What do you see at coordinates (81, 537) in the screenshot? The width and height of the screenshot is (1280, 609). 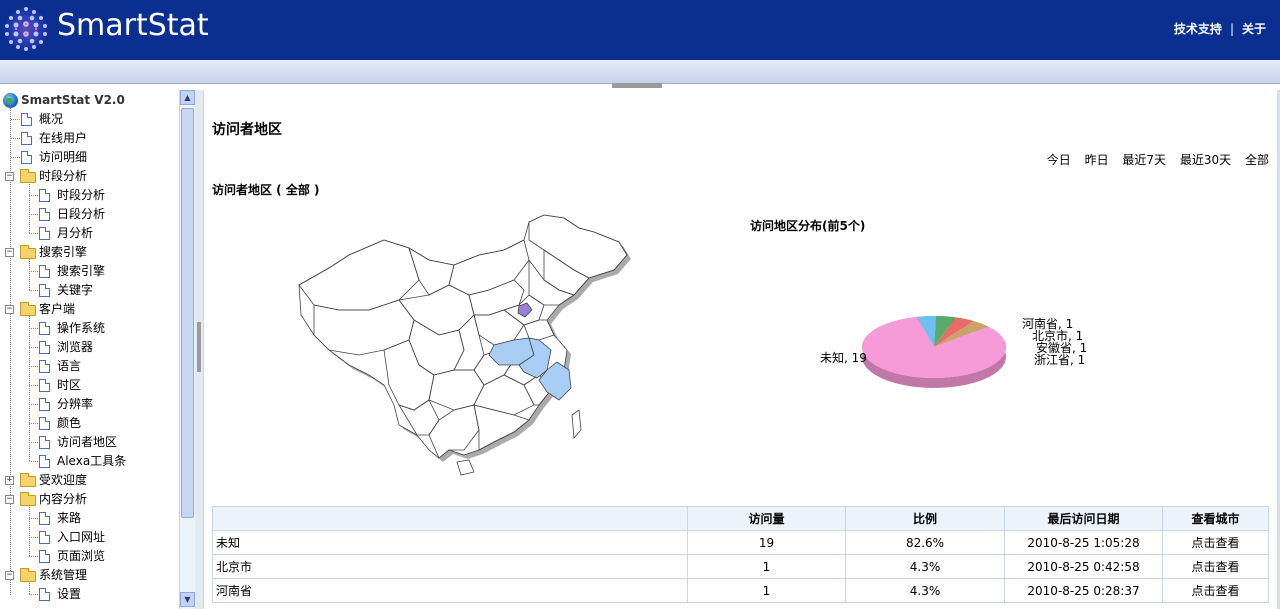 I see `tree-item-label: 入口网址` at bounding box center [81, 537].